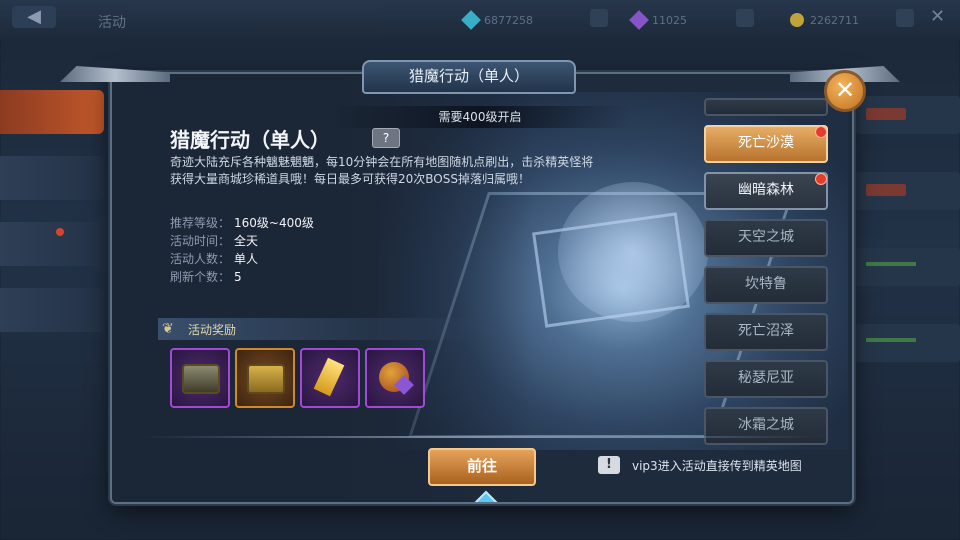  I want to click on top-title: 活动, so click(112, 23).